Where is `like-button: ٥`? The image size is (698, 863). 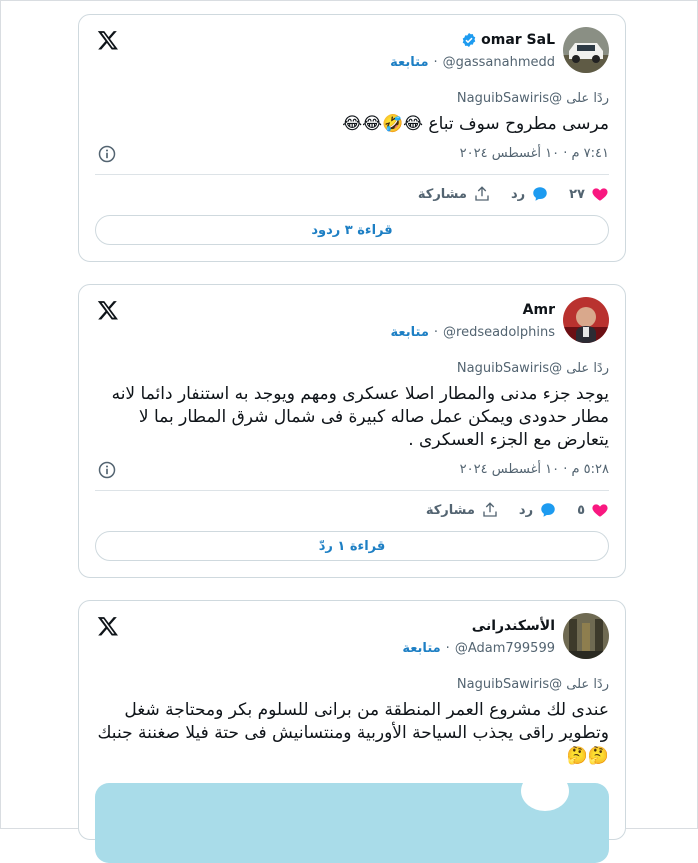
like-button: ٥ is located at coordinates (593, 510).